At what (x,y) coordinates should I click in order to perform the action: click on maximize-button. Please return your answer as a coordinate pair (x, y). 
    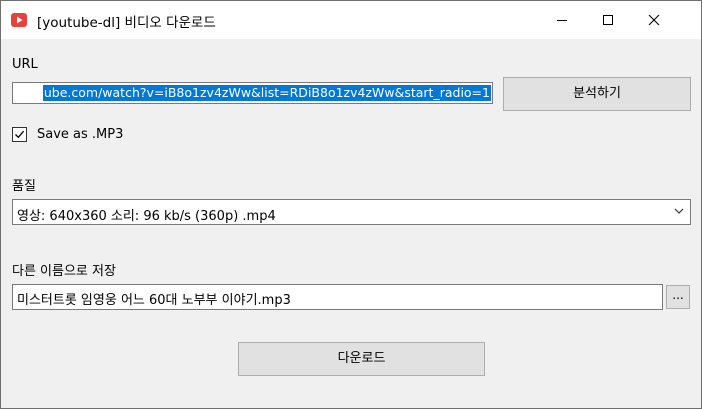
    Looking at the image, I should click on (608, 20).